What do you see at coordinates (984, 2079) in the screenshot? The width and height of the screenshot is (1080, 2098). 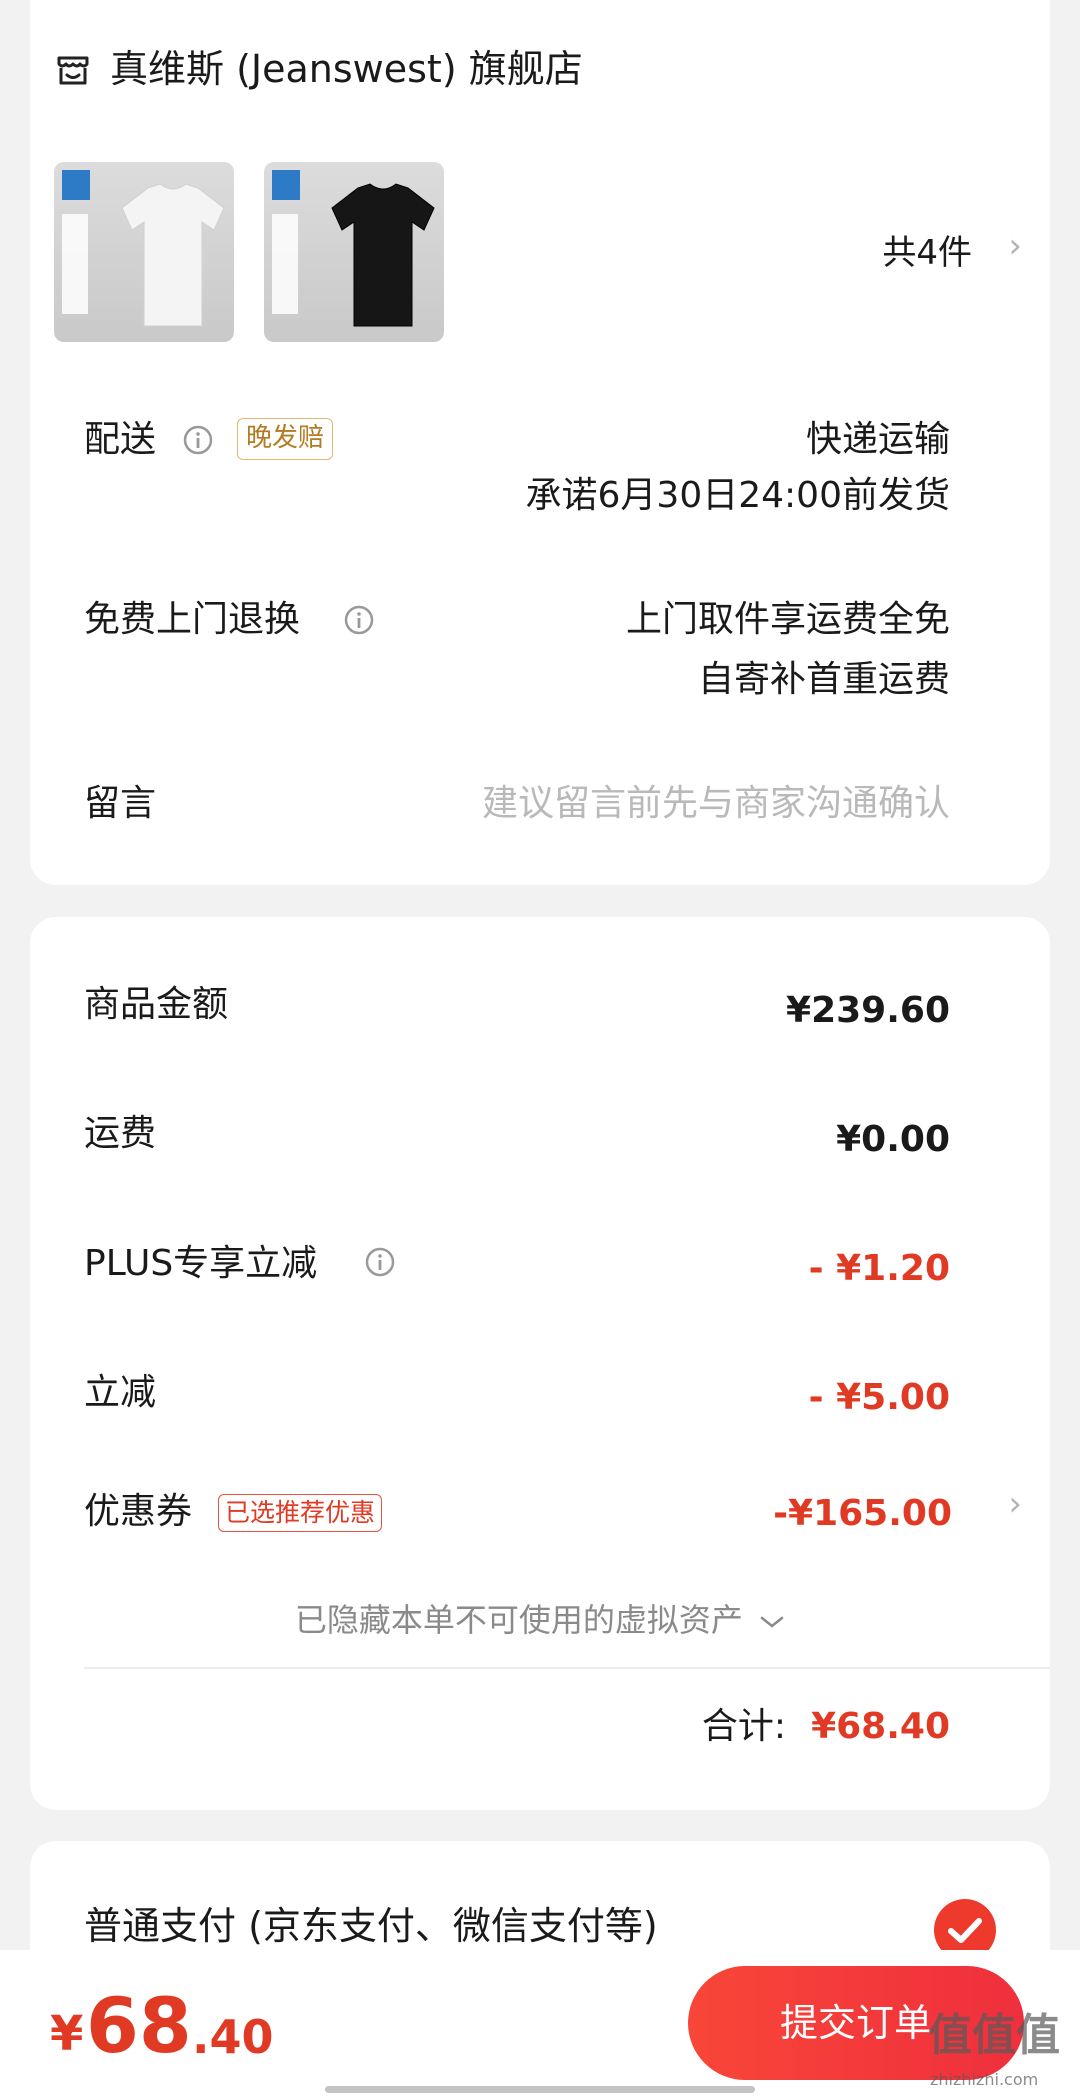 I see `watermark-url: zhizhizhi.com` at bounding box center [984, 2079].